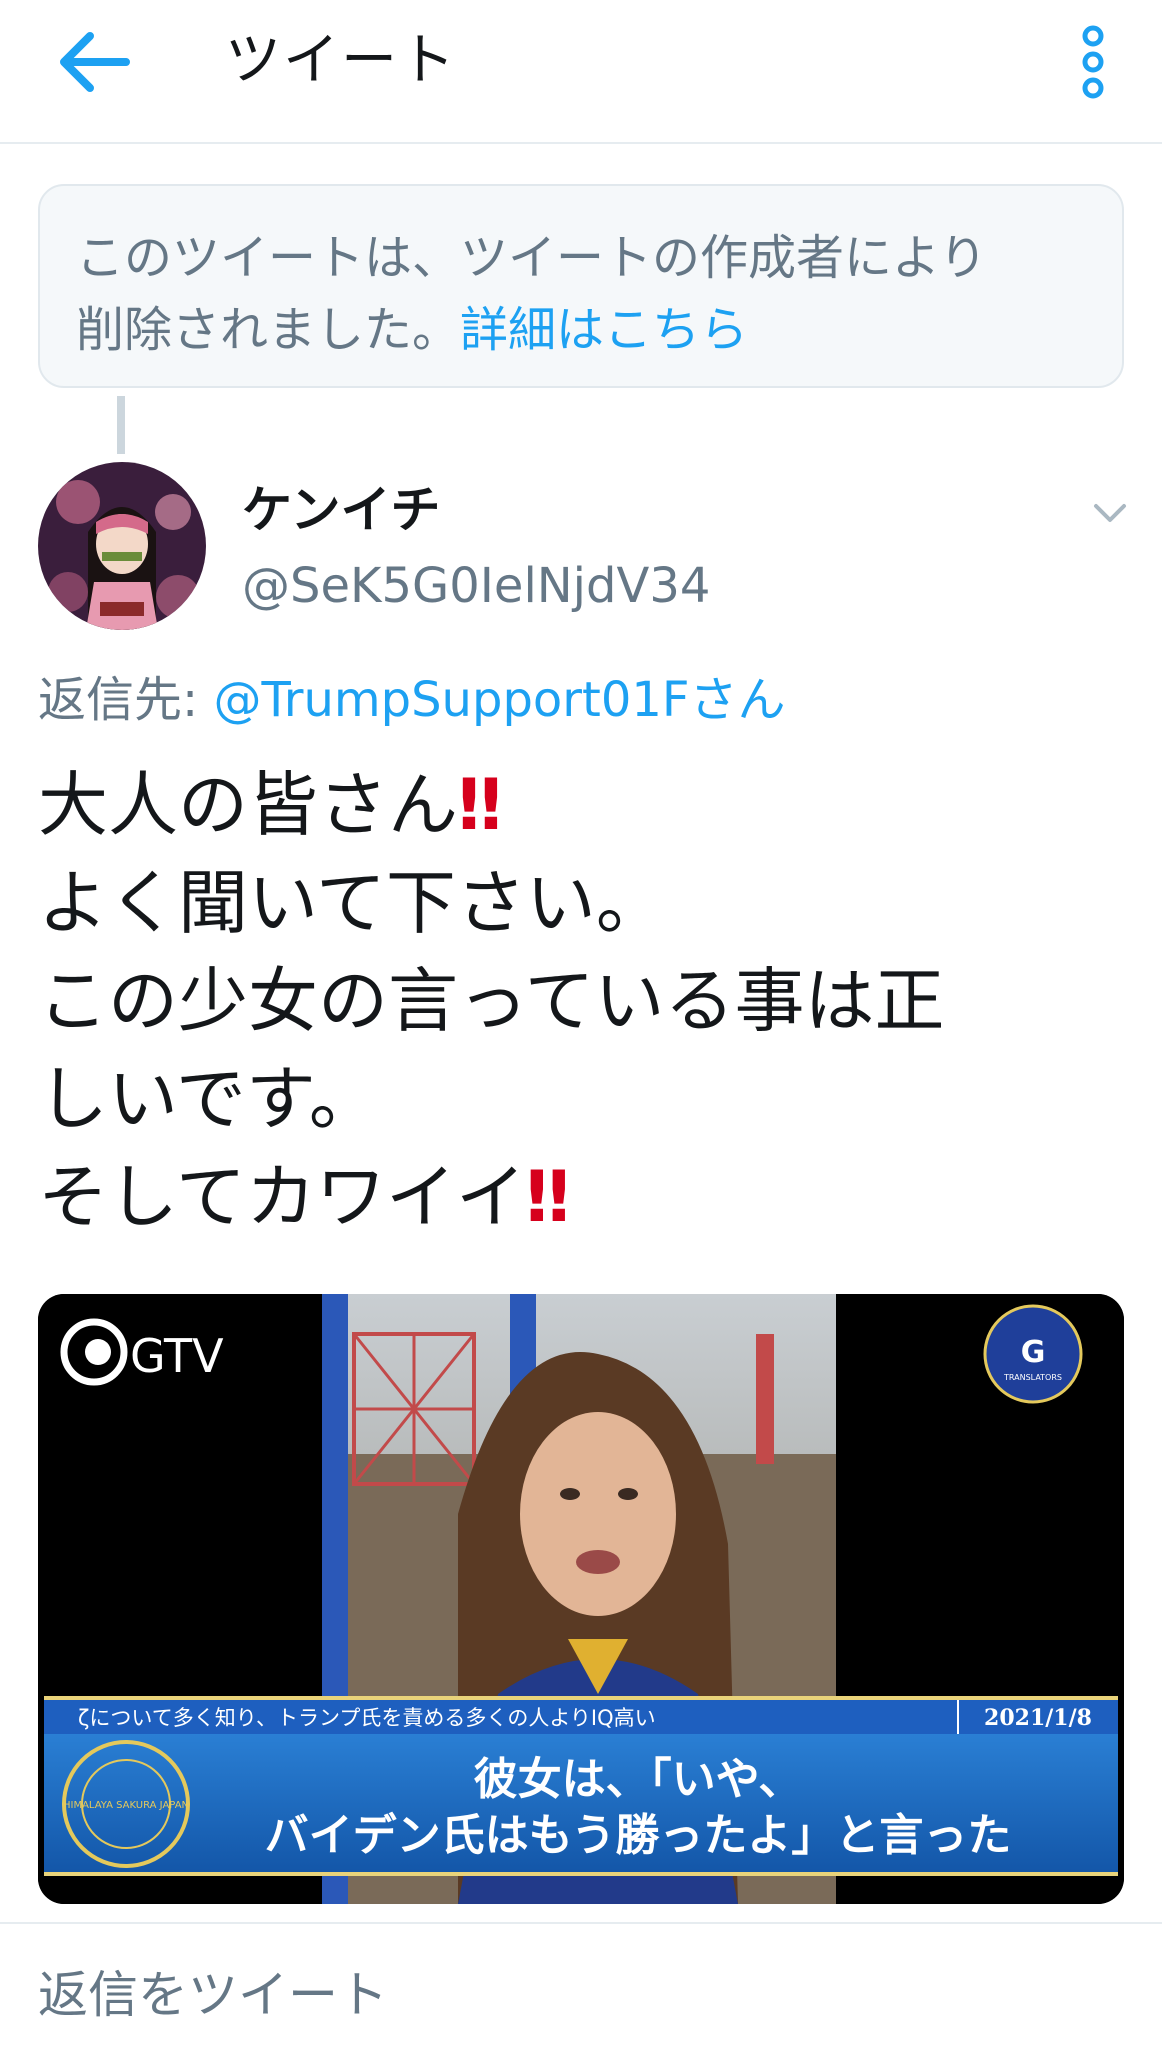 This screenshot has width=1162, height=2048. Describe the element at coordinates (638, 1779) in the screenshot. I see `subtitle-line-1: 彼女は、「いや、` at that location.